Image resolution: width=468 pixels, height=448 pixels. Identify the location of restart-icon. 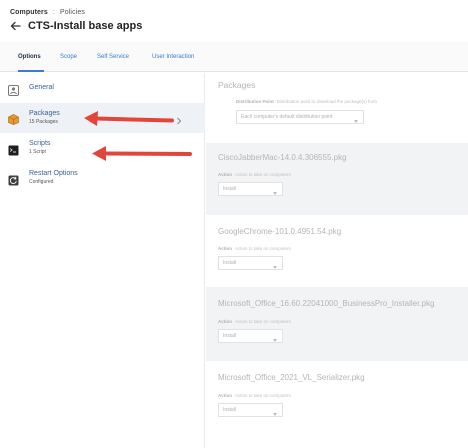
(13, 179).